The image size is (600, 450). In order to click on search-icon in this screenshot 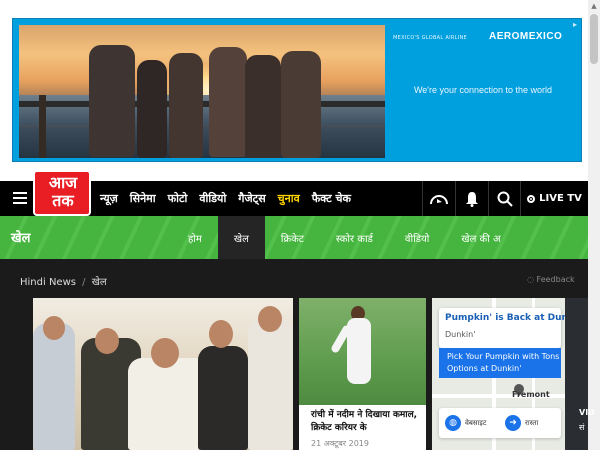, I will do `click(505, 199)`.